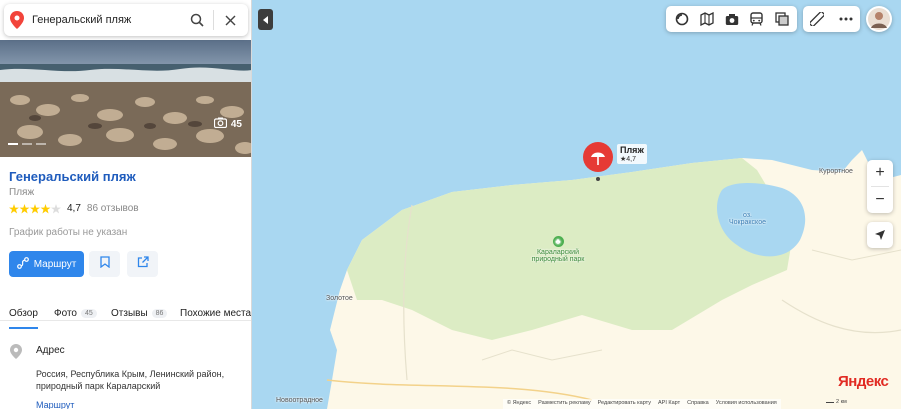 This screenshot has width=901, height=409. I want to click on place-marker, so click(598, 164).